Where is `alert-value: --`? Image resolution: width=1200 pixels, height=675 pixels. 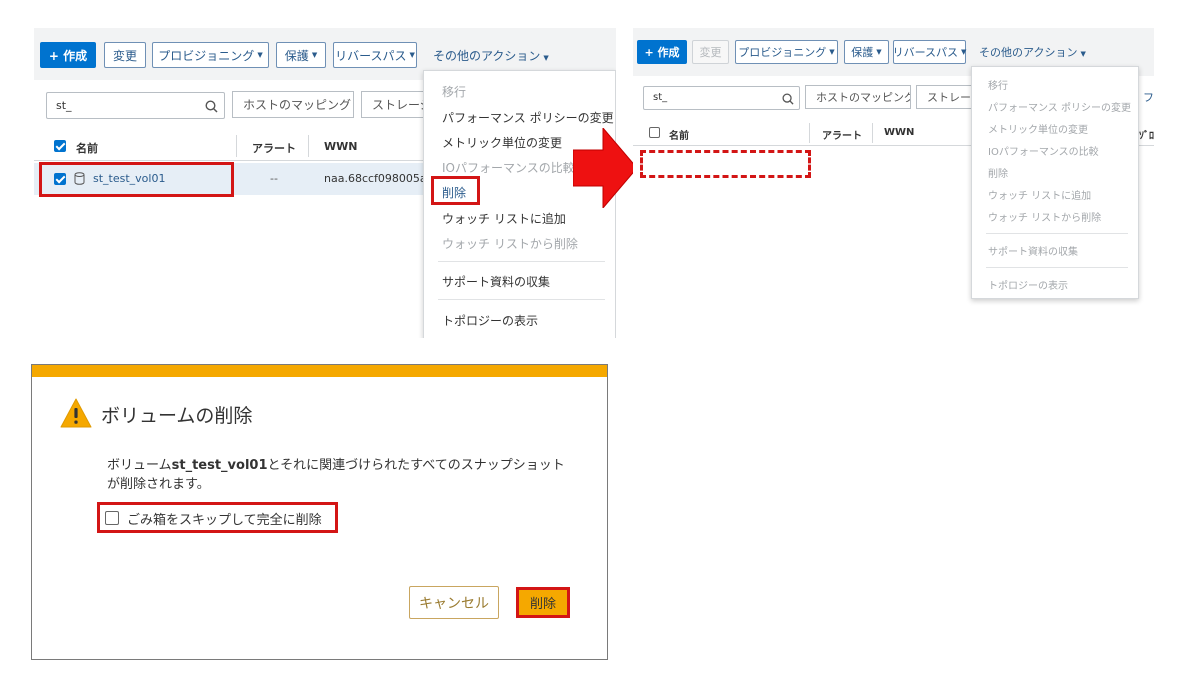
alert-value: -- is located at coordinates (274, 178).